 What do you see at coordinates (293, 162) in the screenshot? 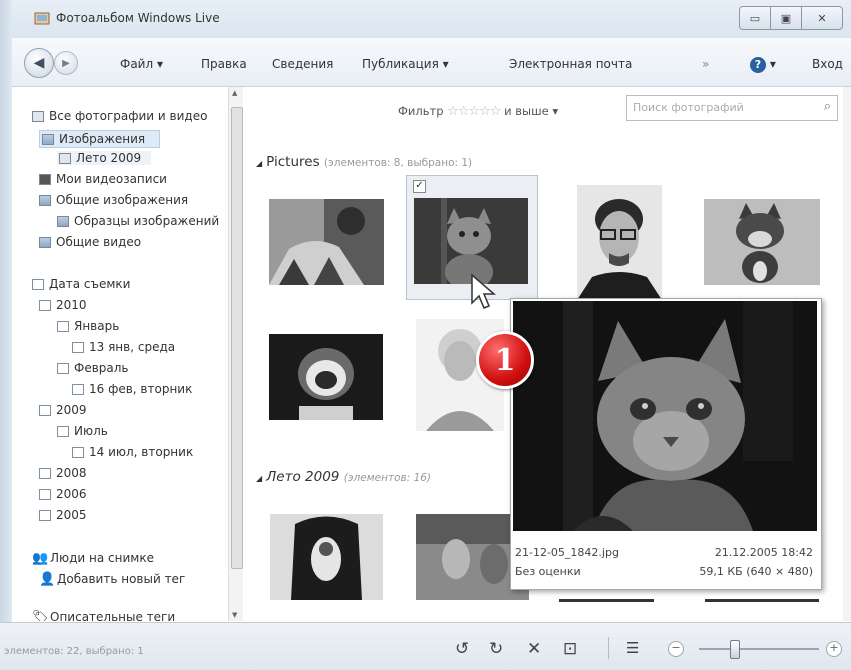
I see `group-name: Pictures` at bounding box center [293, 162].